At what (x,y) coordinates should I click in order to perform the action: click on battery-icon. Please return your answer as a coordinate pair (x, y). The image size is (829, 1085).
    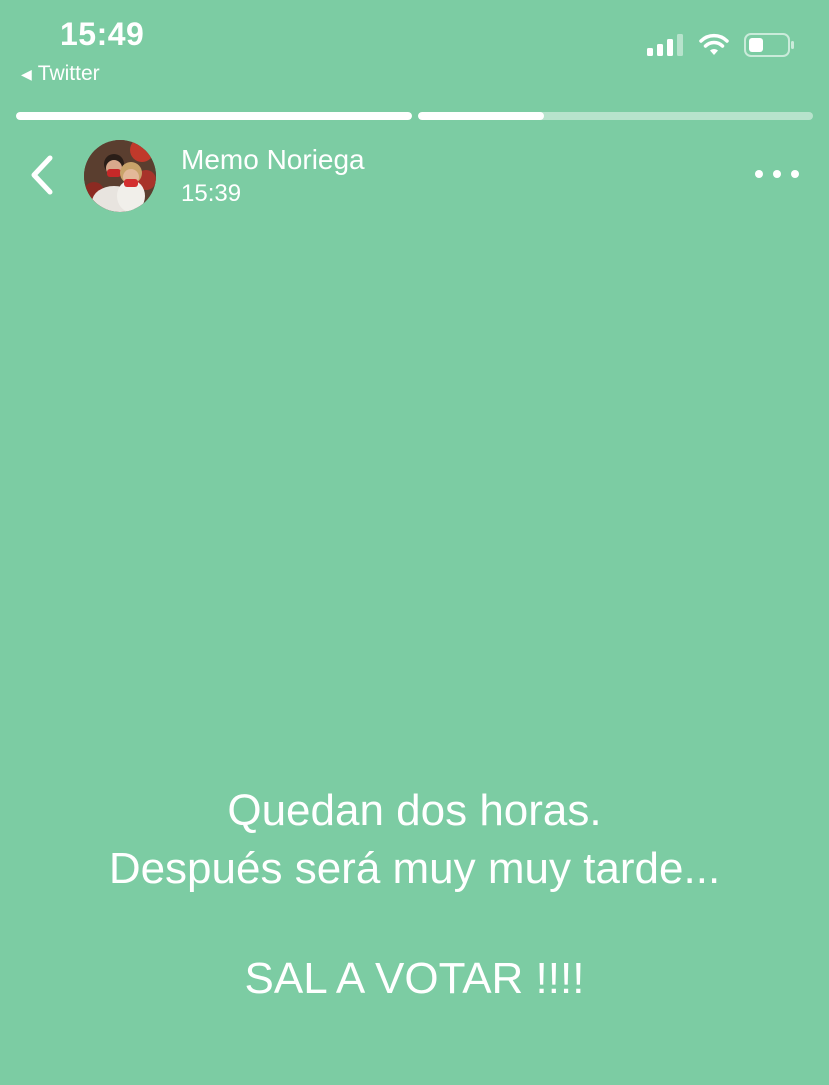
    Looking at the image, I should click on (769, 45).